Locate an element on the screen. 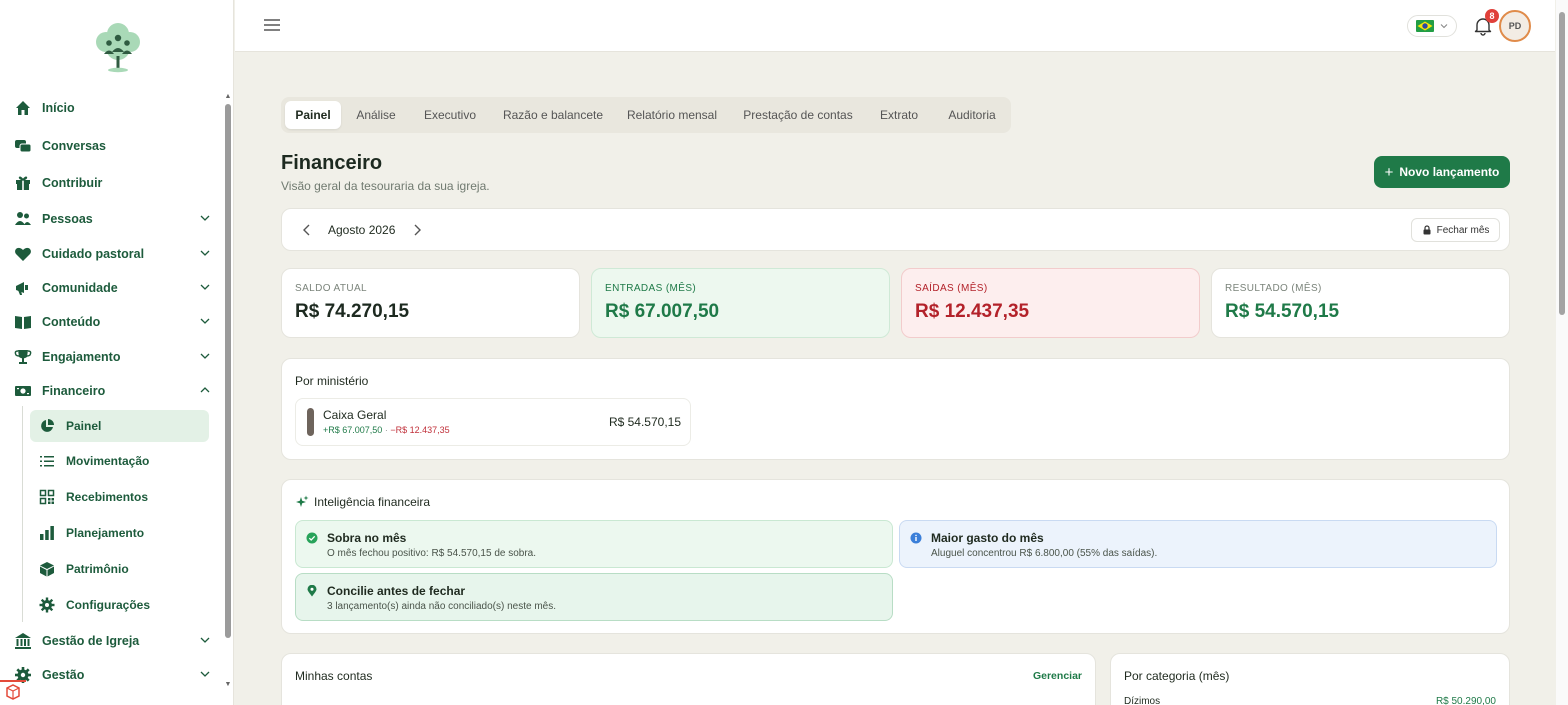 This screenshot has height=705, width=1568. money-icon is located at coordinates (23, 391).